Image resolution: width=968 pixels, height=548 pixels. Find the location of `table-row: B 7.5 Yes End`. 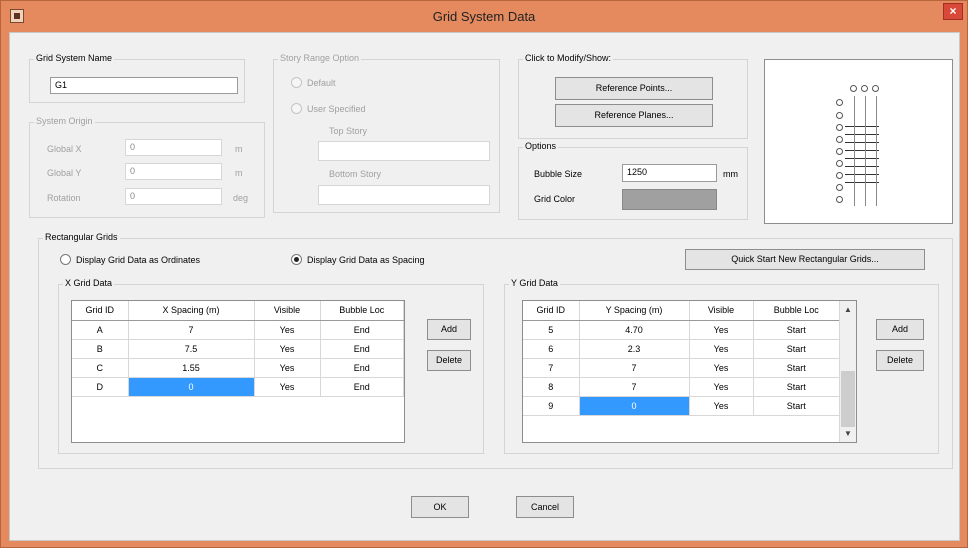

table-row: B 7.5 Yes End is located at coordinates (238, 349).